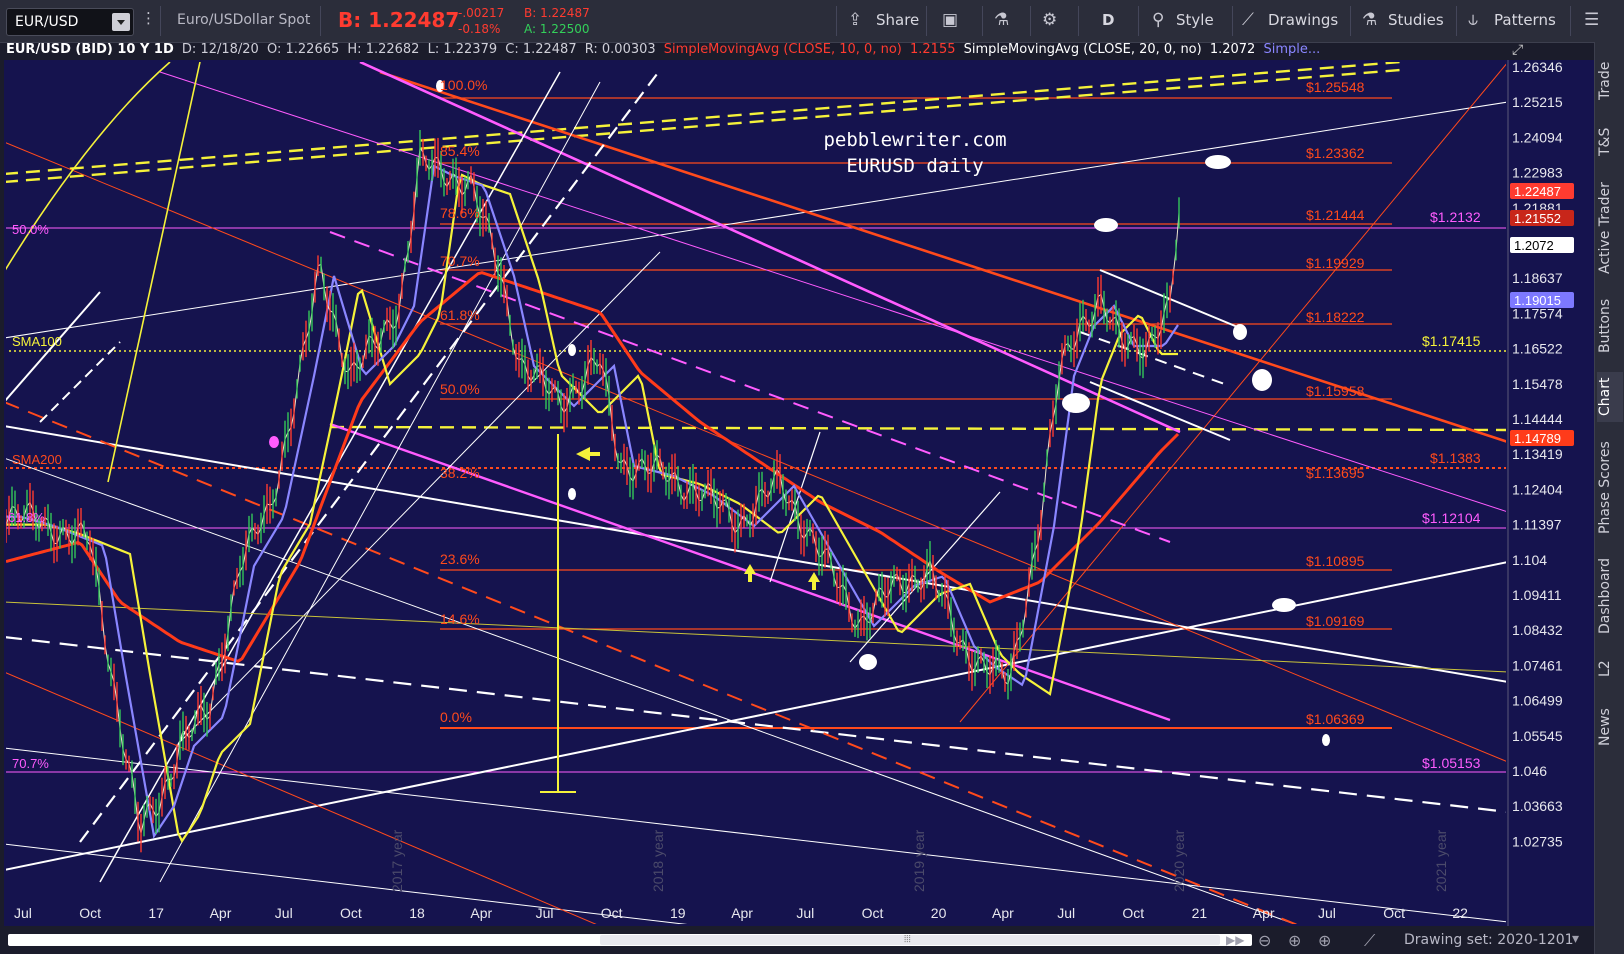 This screenshot has width=1624, height=954. I want to click on fib-label: 23.6%, so click(460, 559).